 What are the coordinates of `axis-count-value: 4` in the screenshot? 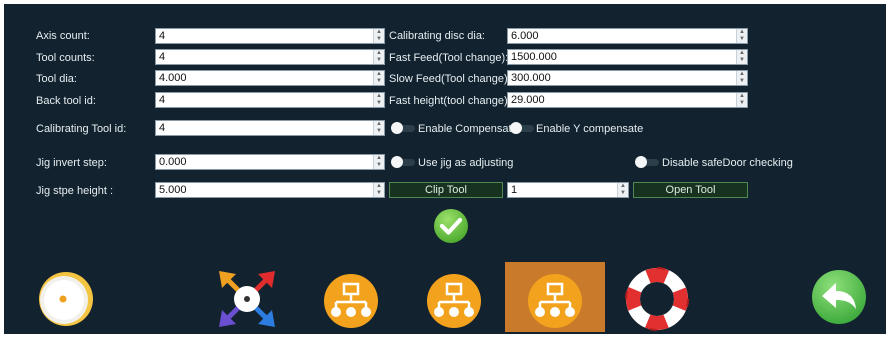 It's located at (162, 36).